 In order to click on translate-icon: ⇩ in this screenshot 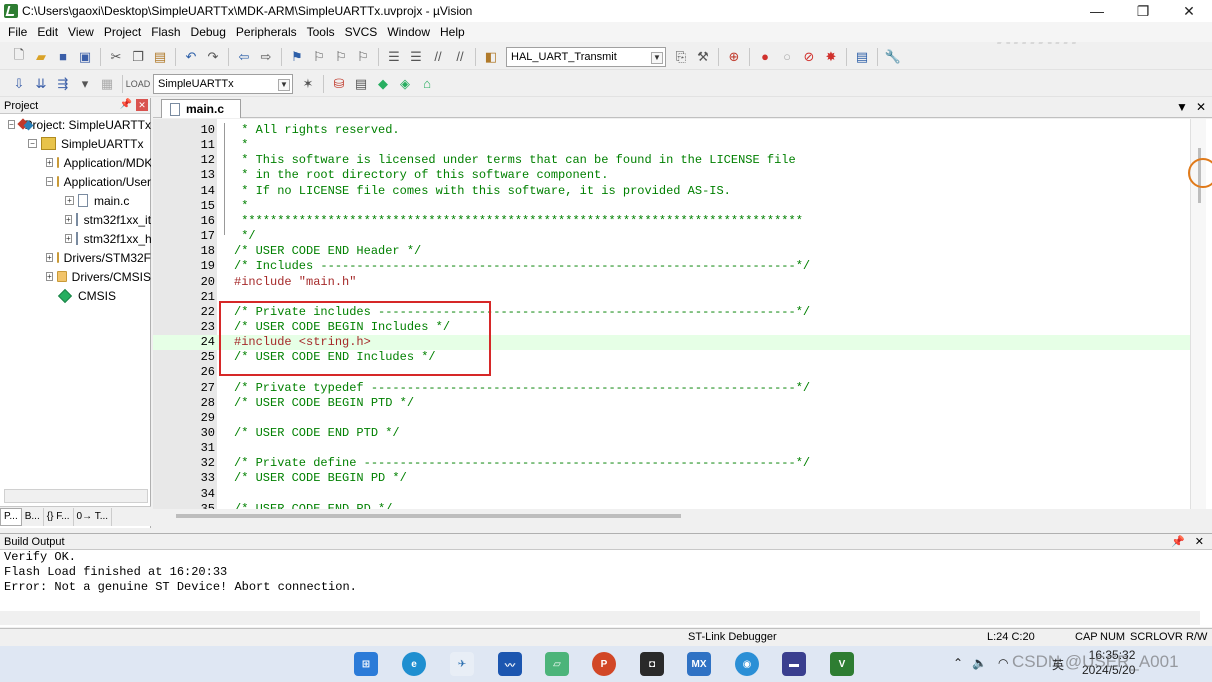, I will do `click(19, 84)`.